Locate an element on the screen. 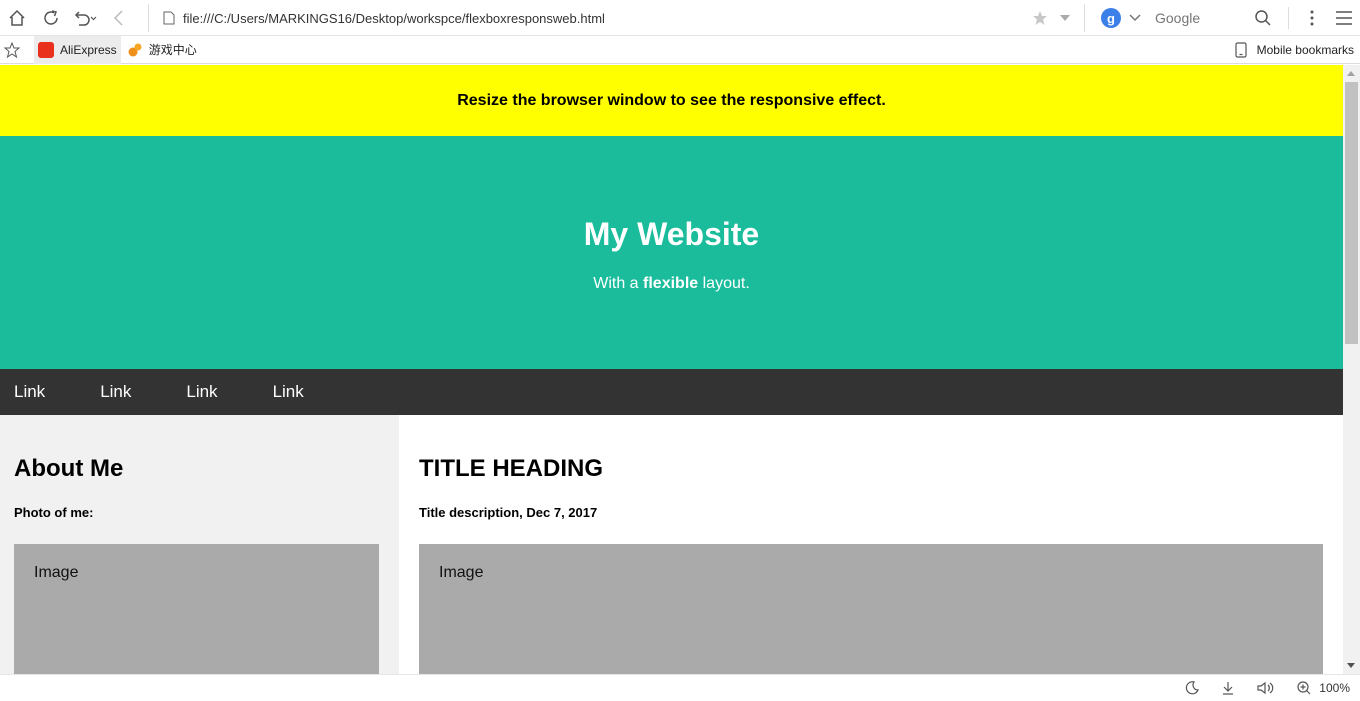  browser-statusbar: 100% is located at coordinates (680, 687).